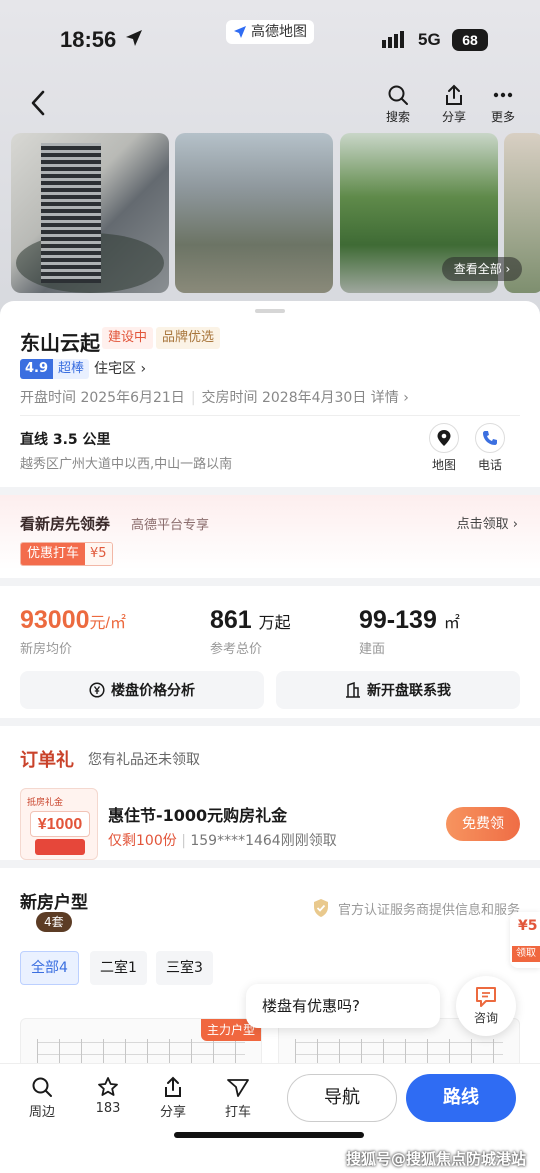 This screenshot has height=1173, width=540. What do you see at coordinates (490, 438) in the screenshot?
I see `phone-icon` at bounding box center [490, 438].